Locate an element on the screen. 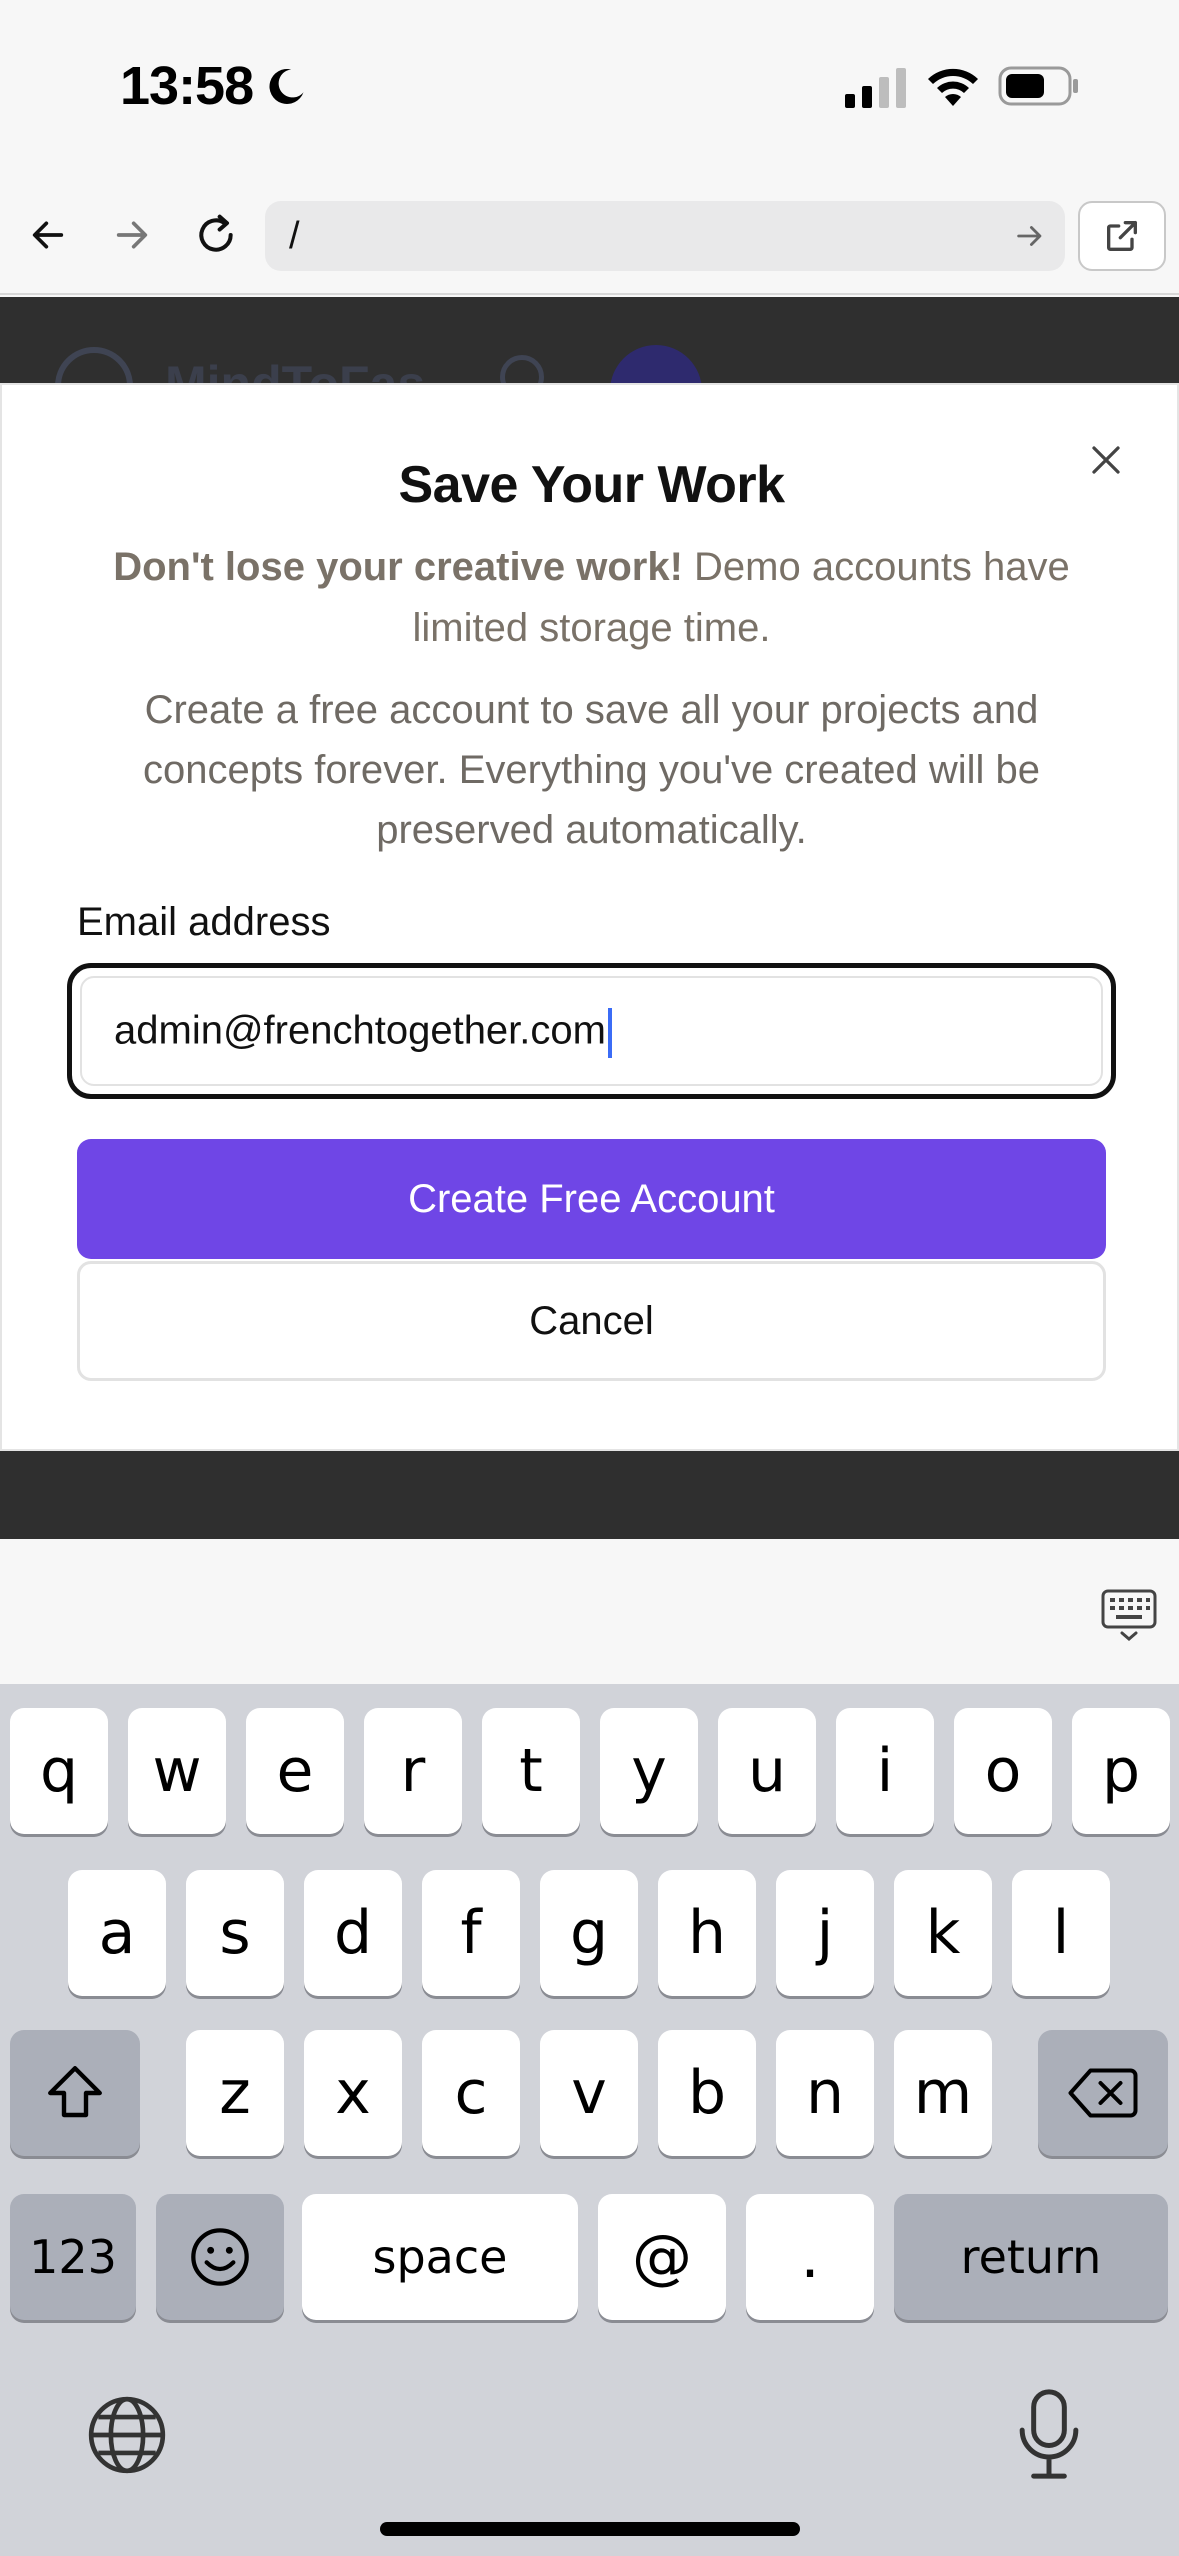  arrow-left-icon is located at coordinates (48, 235).